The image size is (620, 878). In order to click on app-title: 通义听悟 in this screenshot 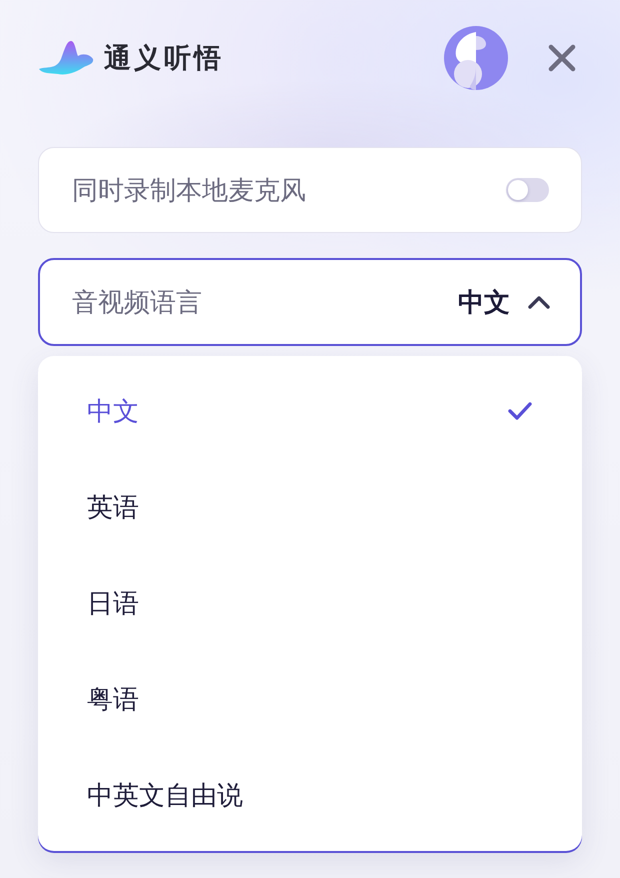, I will do `click(164, 59)`.